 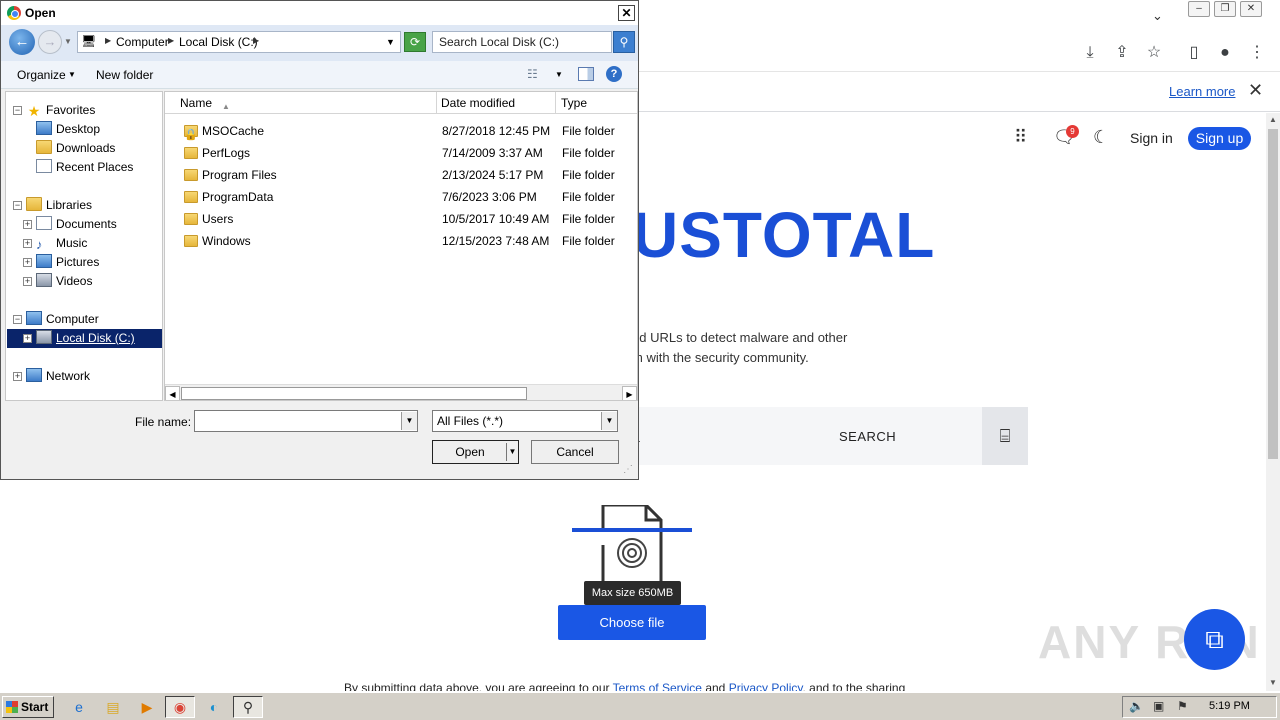 I want to click on column-type: Type, so click(x=596, y=103).